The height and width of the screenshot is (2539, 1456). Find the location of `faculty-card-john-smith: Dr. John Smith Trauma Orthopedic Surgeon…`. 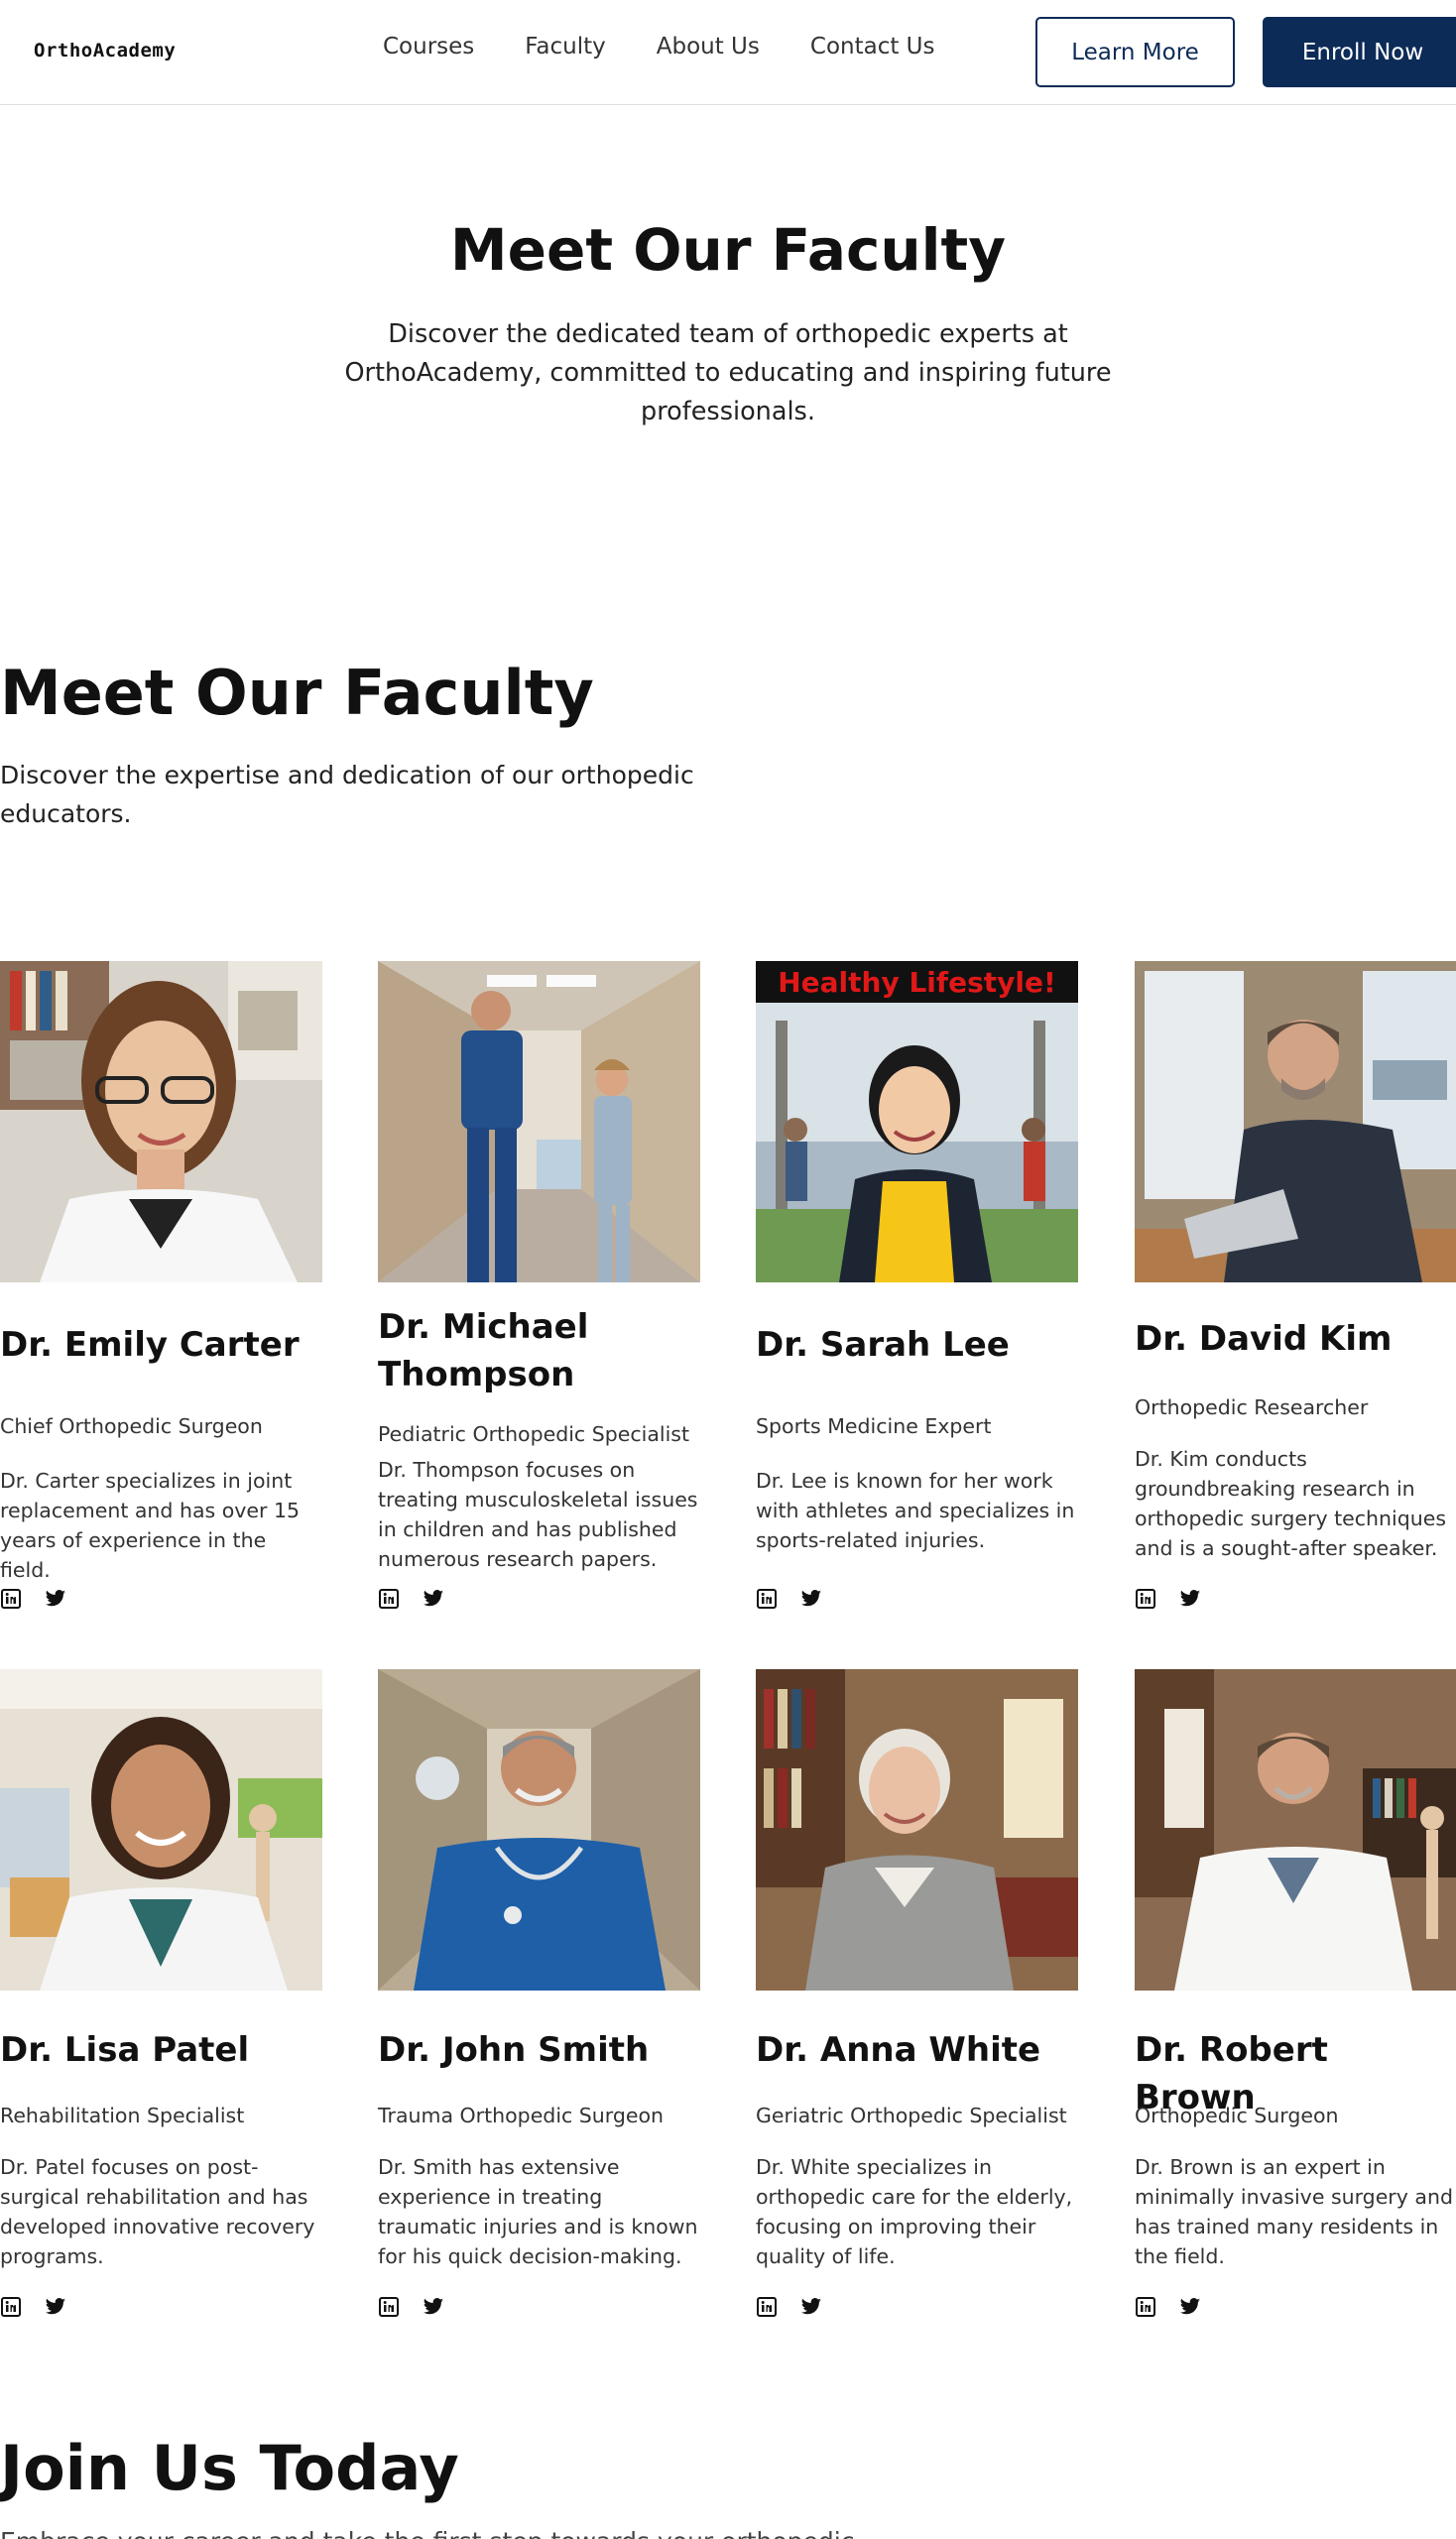

faculty-card-john-smith: Dr. John Smith Trauma Orthopedic Surgeon… is located at coordinates (539, 1993).